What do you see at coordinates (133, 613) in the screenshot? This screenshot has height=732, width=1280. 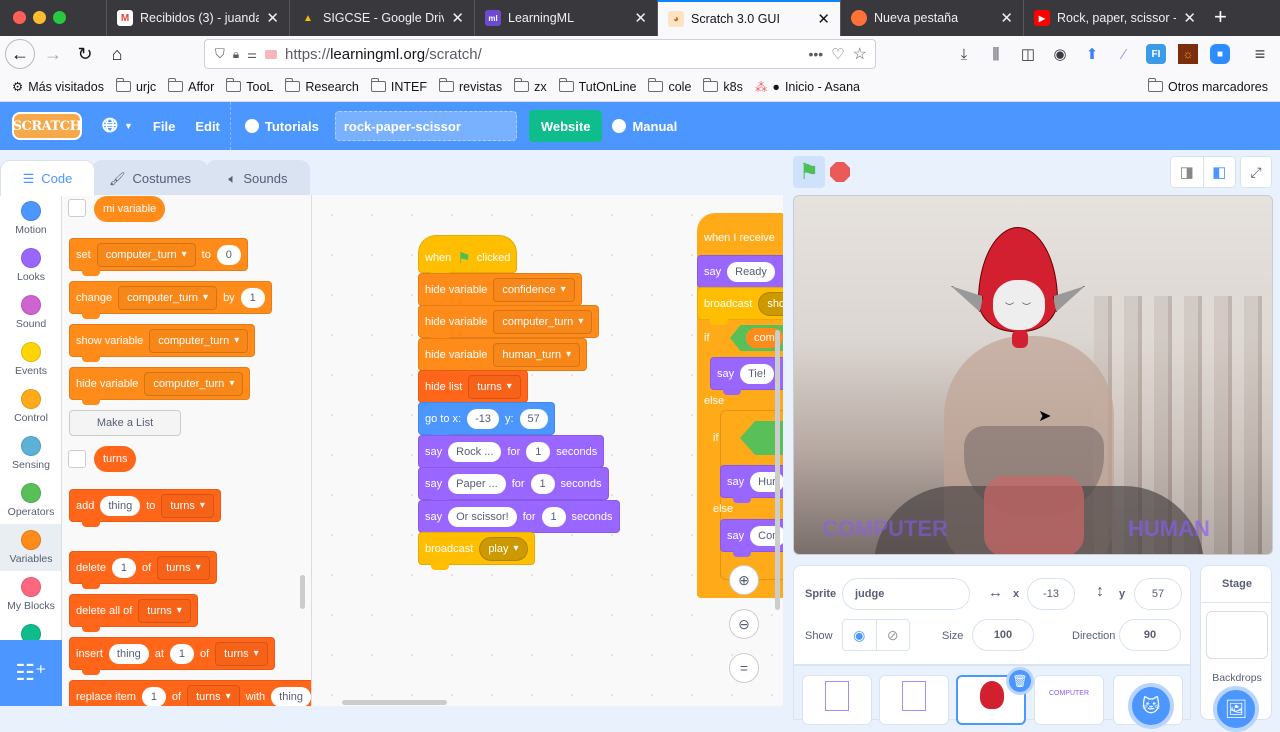 I see `delete-all-block: delete all of turns` at bounding box center [133, 613].